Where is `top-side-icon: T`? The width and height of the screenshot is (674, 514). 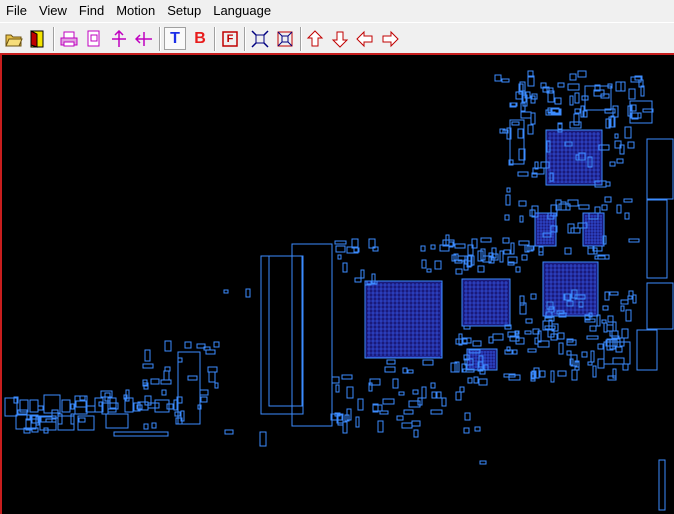 top-side-icon: T is located at coordinates (175, 38).